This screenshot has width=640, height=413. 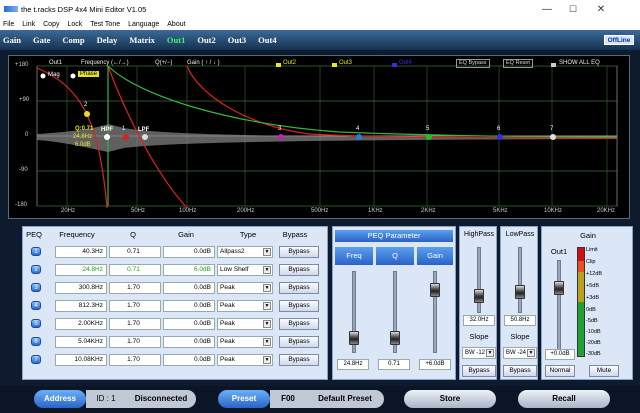 What do you see at coordinates (28, 24) in the screenshot?
I see `menu-link: Link` at bounding box center [28, 24].